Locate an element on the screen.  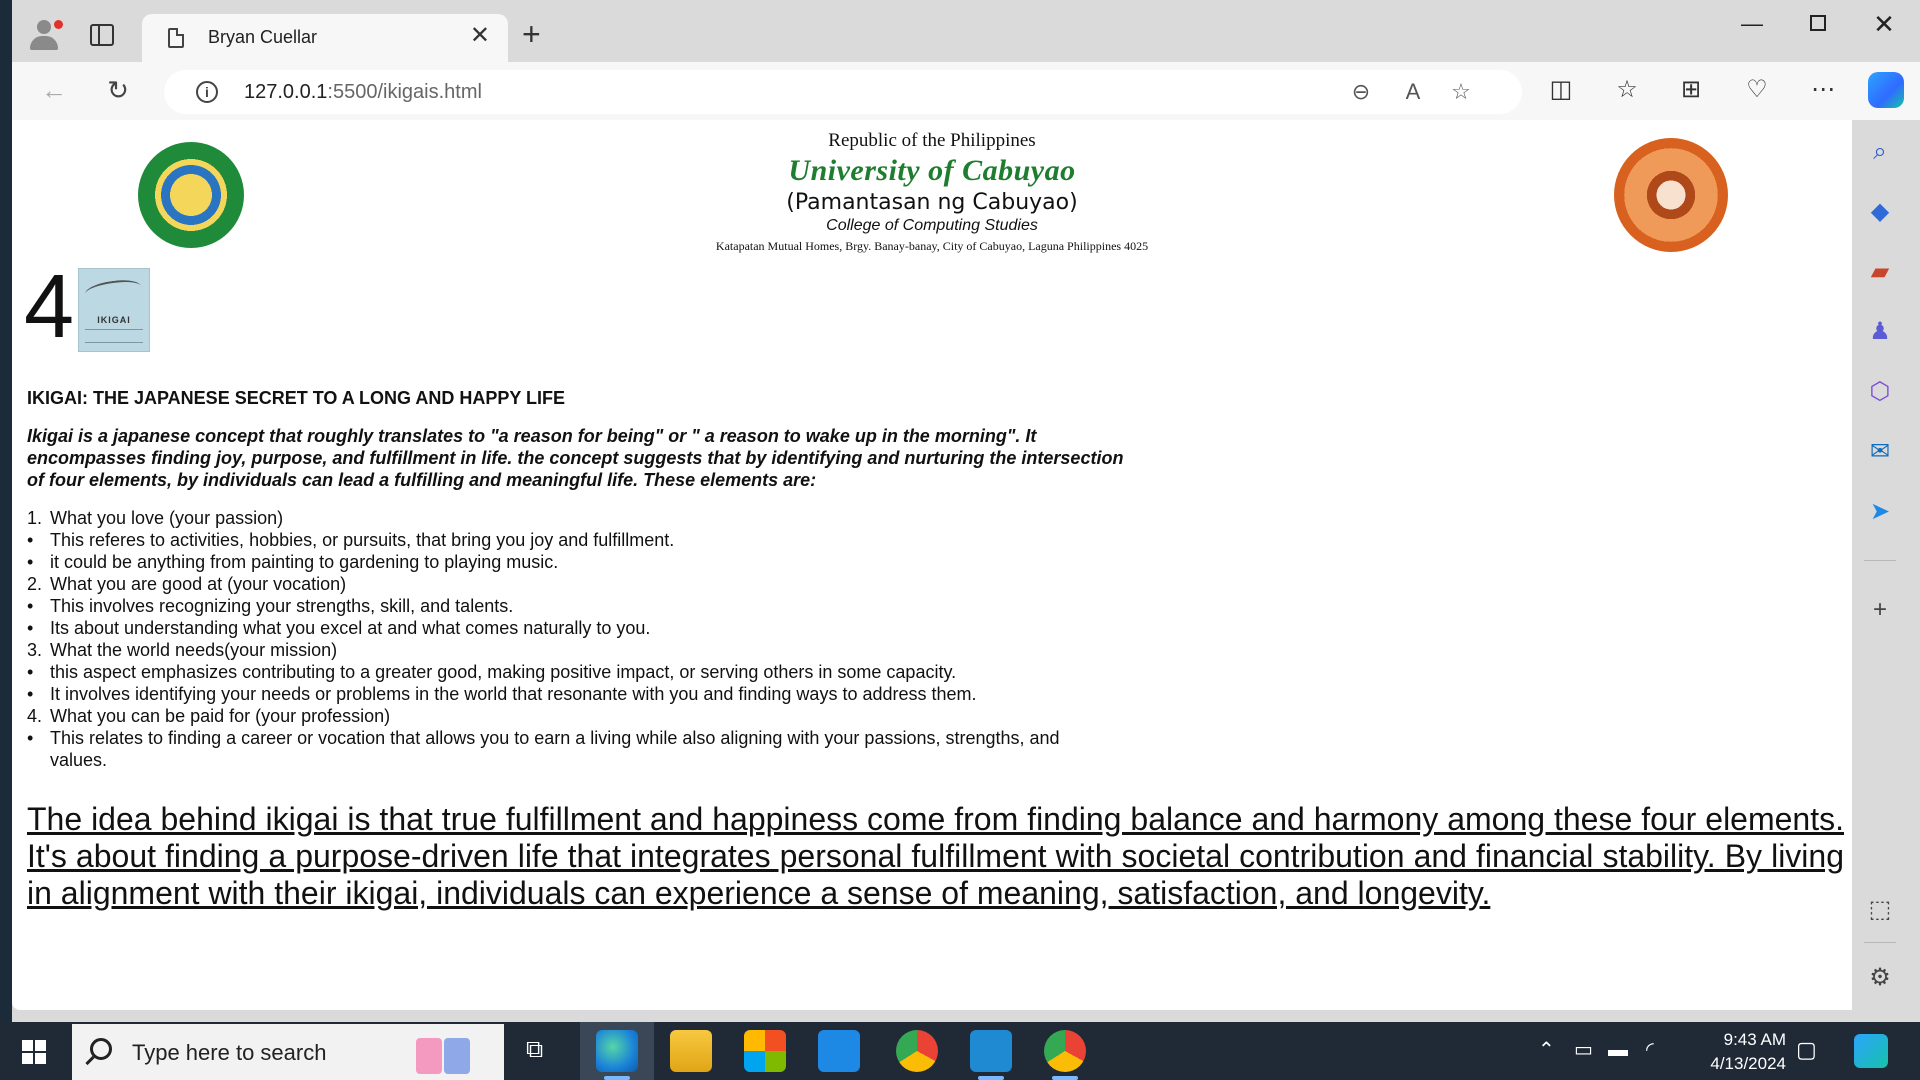
file-explorer-icon is located at coordinates (691, 1051).